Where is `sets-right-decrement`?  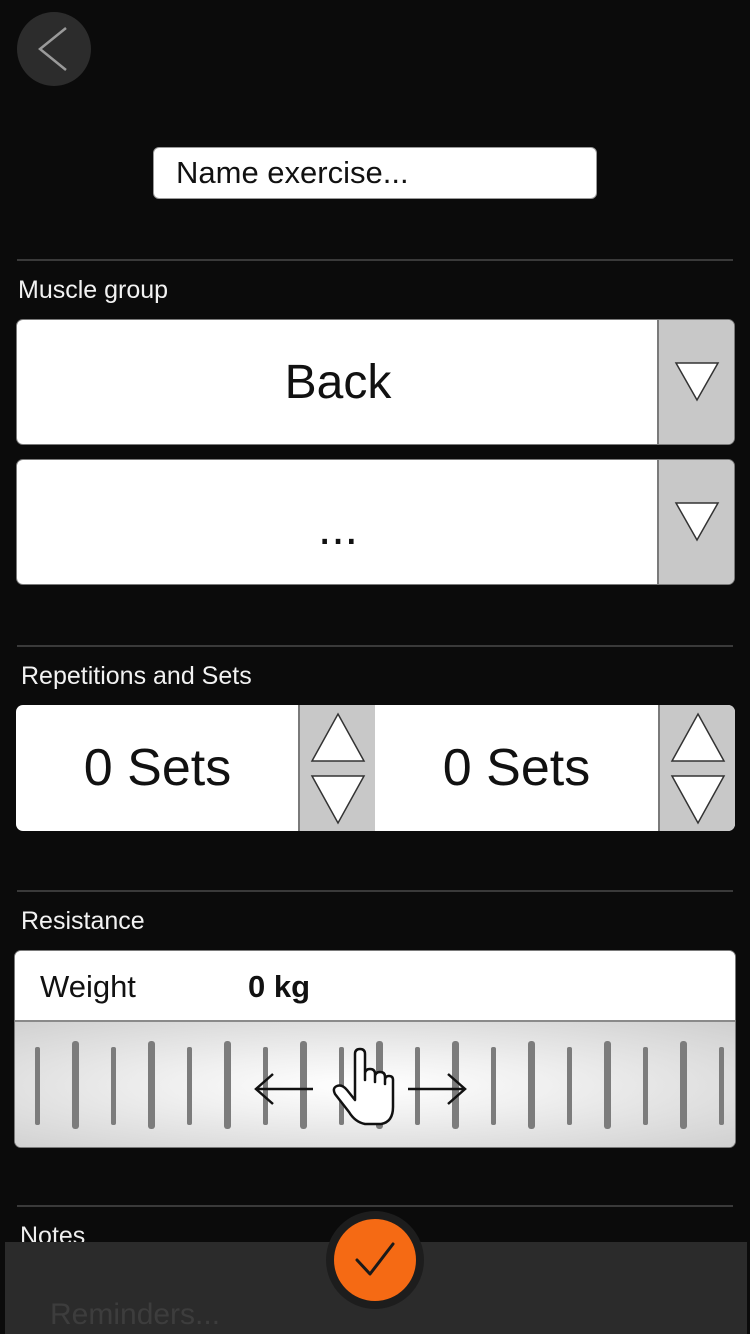
sets-right-decrement is located at coordinates (697, 799).